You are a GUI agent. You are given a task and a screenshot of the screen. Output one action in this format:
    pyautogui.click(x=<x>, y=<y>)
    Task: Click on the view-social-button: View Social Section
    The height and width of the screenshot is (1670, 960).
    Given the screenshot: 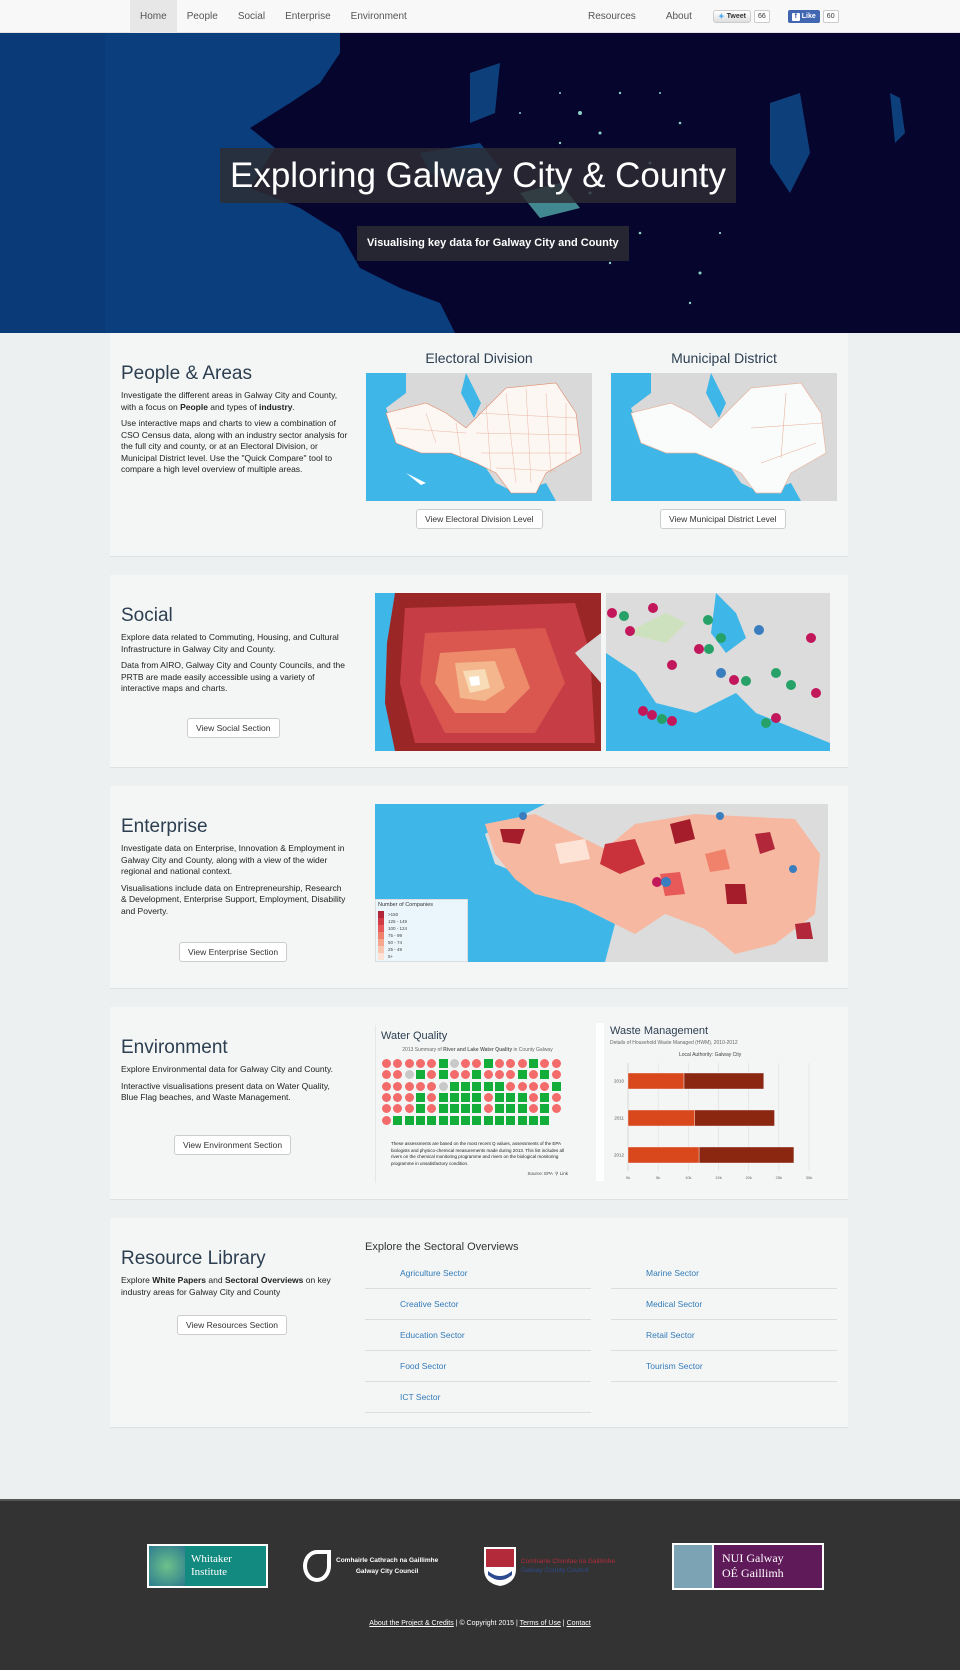 What is the action you would take?
    pyautogui.click(x=233, y=728)
    